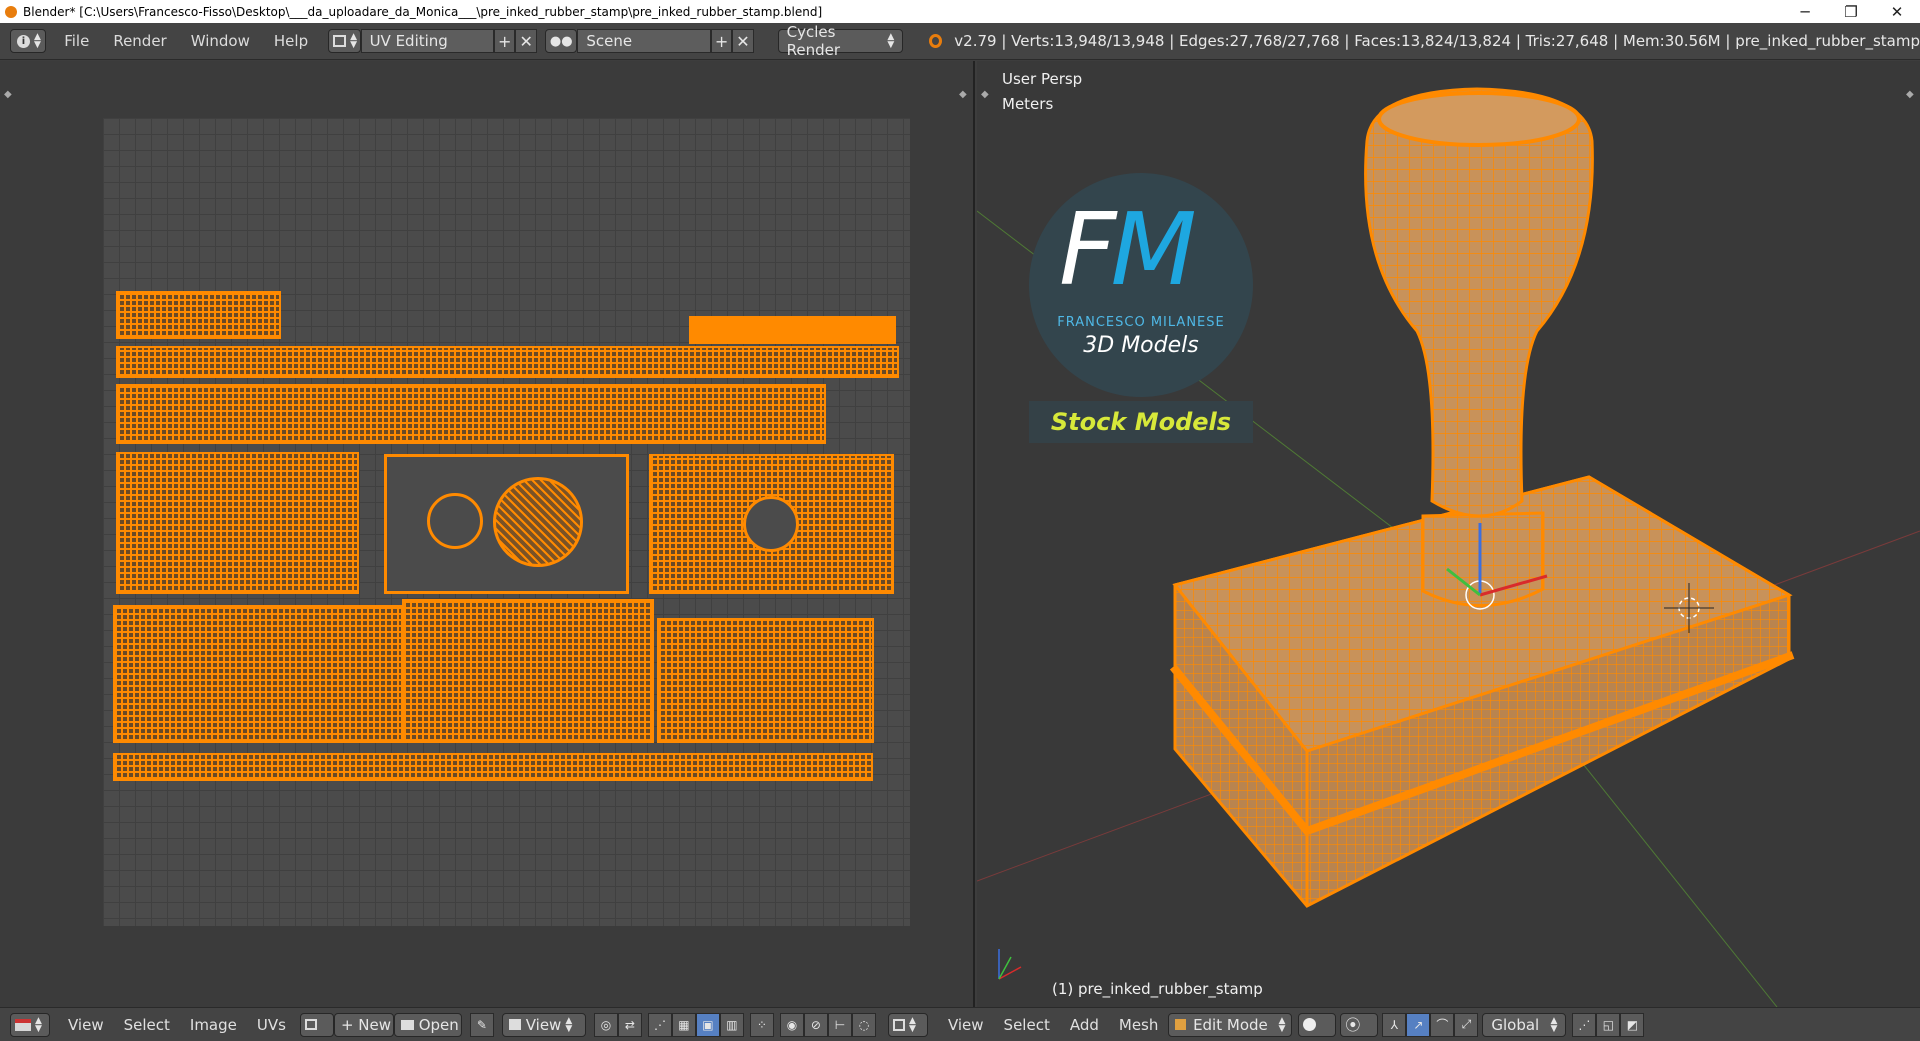 Image resolution: width=1920 pixels, height=1041 pixels. I want to click on scale-manipulator-icon: ⤢, so click(1466, 1024).